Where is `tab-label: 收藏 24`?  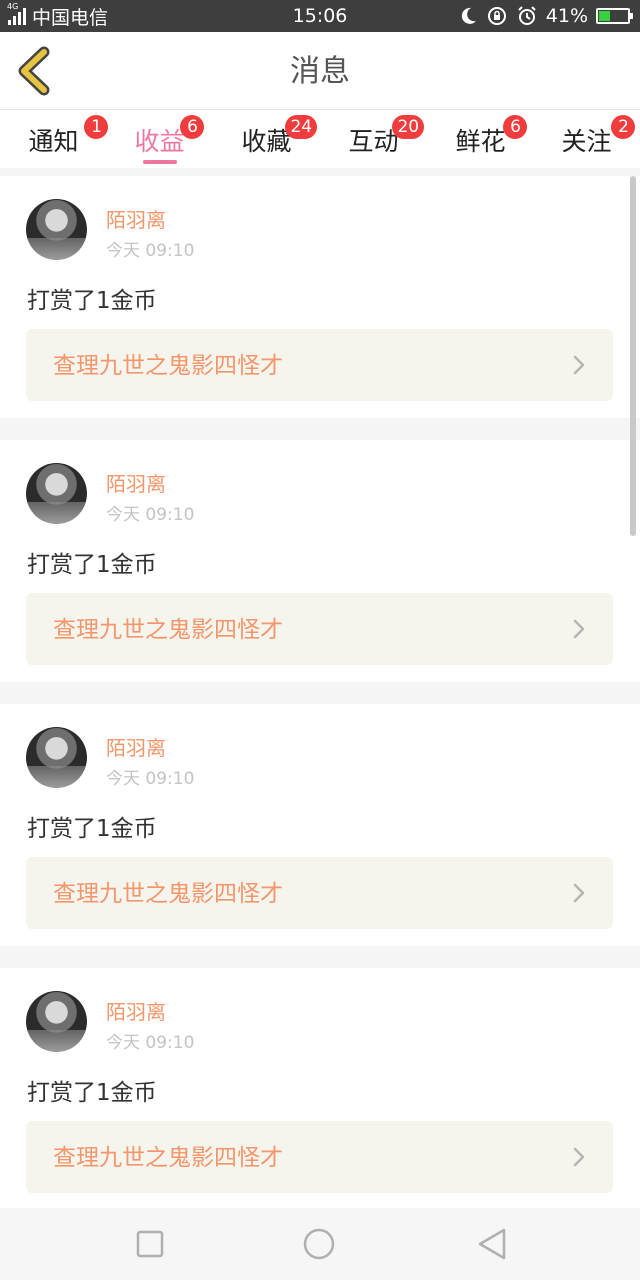
tab-label: 收藏 24 is located at coordinates (279, 136).